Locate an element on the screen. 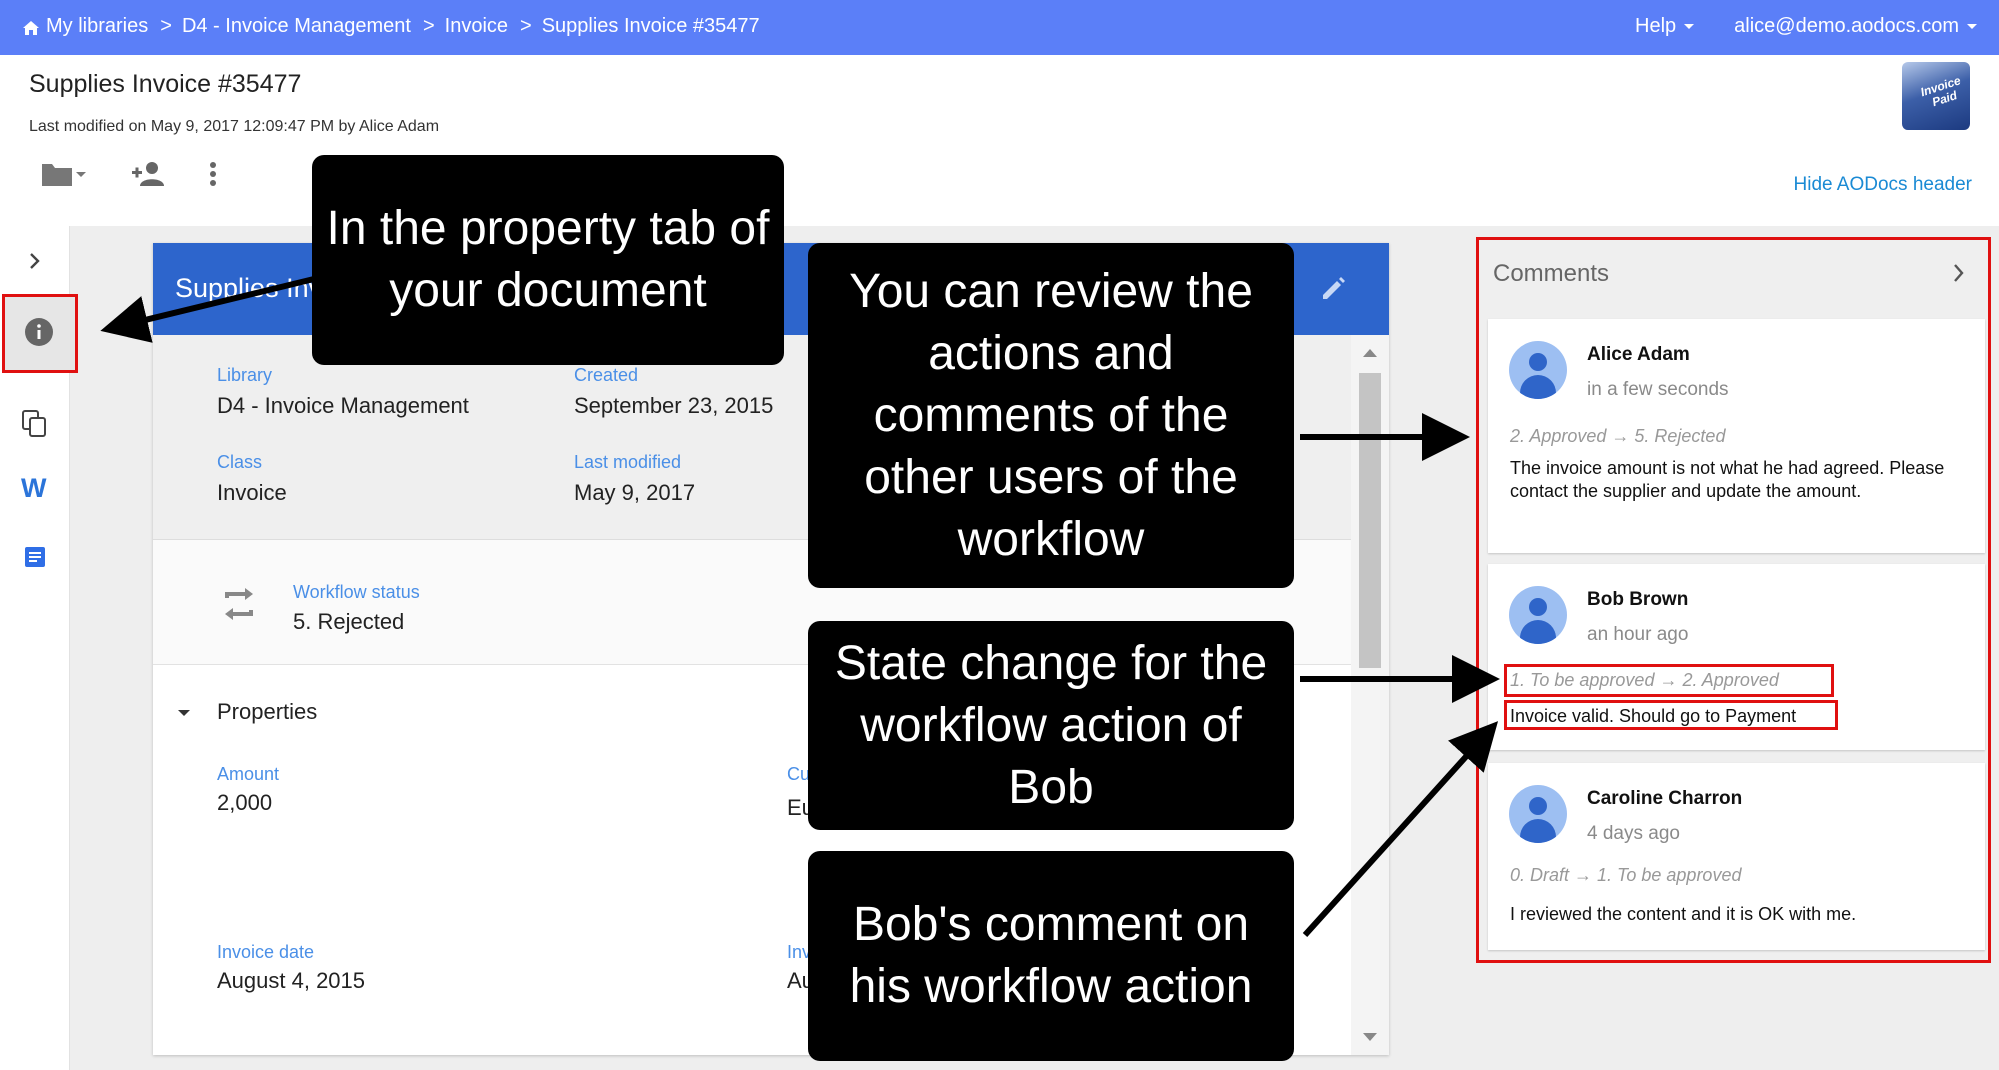 Image resolution: width=1999 pixels, height=1070 pixels. card-scrollbar is located at coordinates (1370, 695).